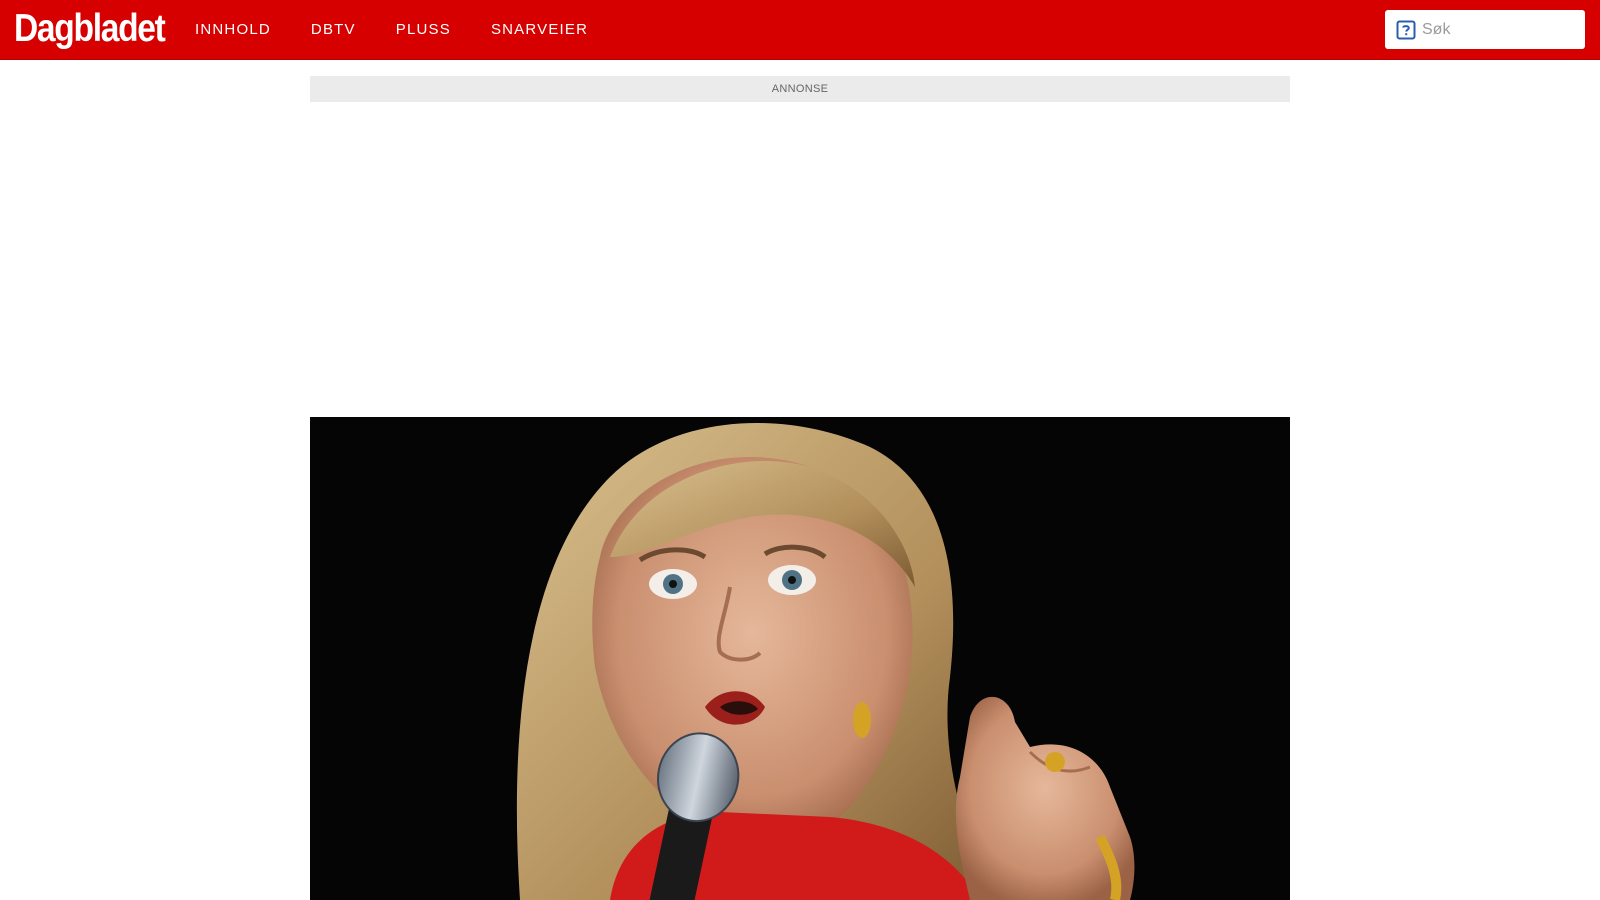 This screenshot has width=1600, height=900. I want to click on main-nav: INNHOLD DBTV PLUSS SNARVEIER, so click(411, 29).